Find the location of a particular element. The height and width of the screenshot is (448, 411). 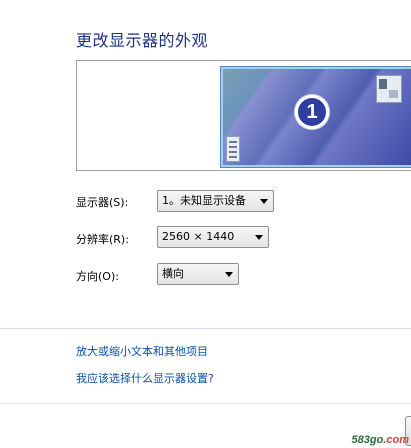

watermark-tld: com is located at coordinates (397, 440).